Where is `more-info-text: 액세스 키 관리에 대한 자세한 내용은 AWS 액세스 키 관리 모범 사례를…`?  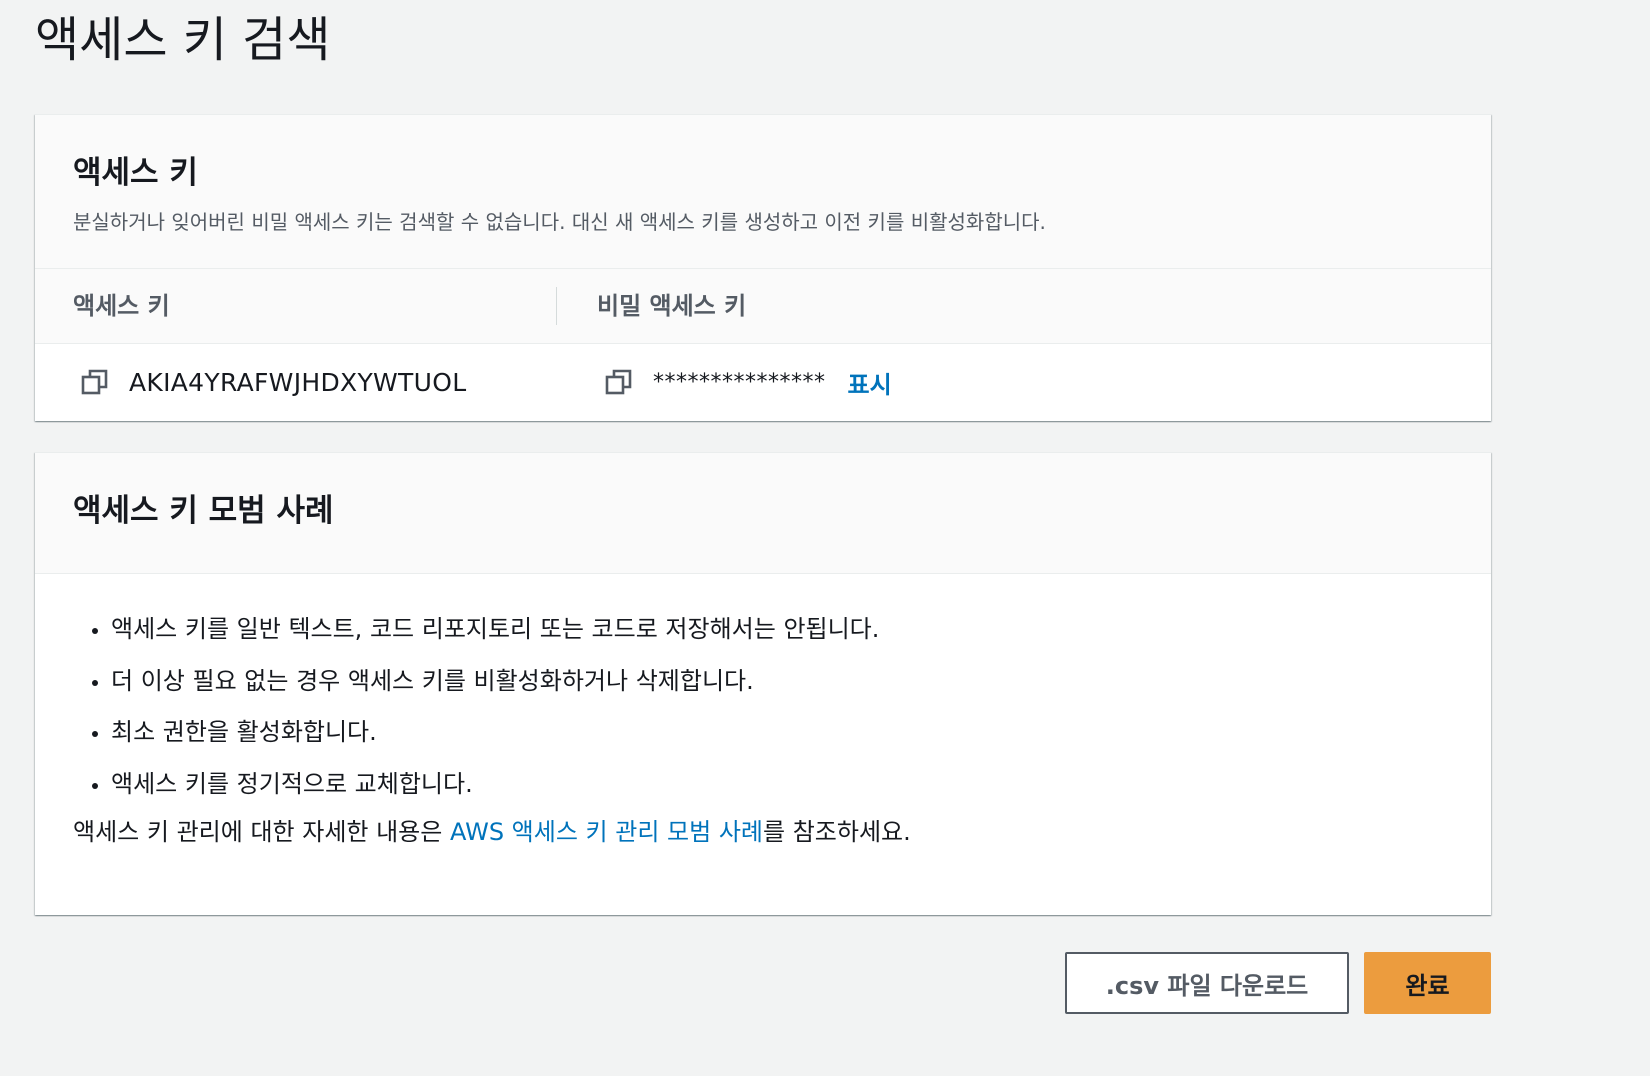 more-info-text: 액세스 키 관리에 대한 자세한 내용은 AWS 액세스 키 관리 모범 사례를… is located at coordinates (763, 832).